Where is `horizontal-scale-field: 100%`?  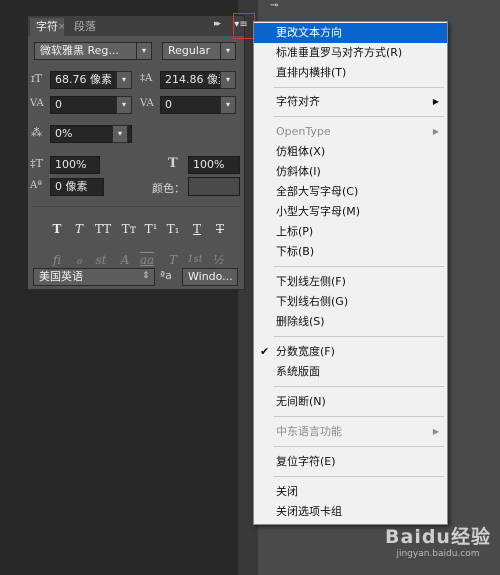
horizontal-scale-field: 100% is located at coordinates (214, 165).